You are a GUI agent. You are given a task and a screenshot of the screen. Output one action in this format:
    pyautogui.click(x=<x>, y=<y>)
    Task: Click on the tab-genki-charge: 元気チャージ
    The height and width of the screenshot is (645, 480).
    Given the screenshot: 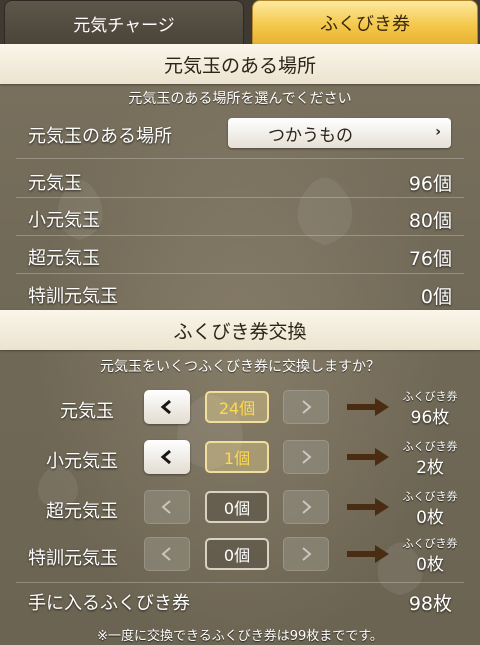 What is the action you would take?
    pyautogui.click(x=124, y=23)
    